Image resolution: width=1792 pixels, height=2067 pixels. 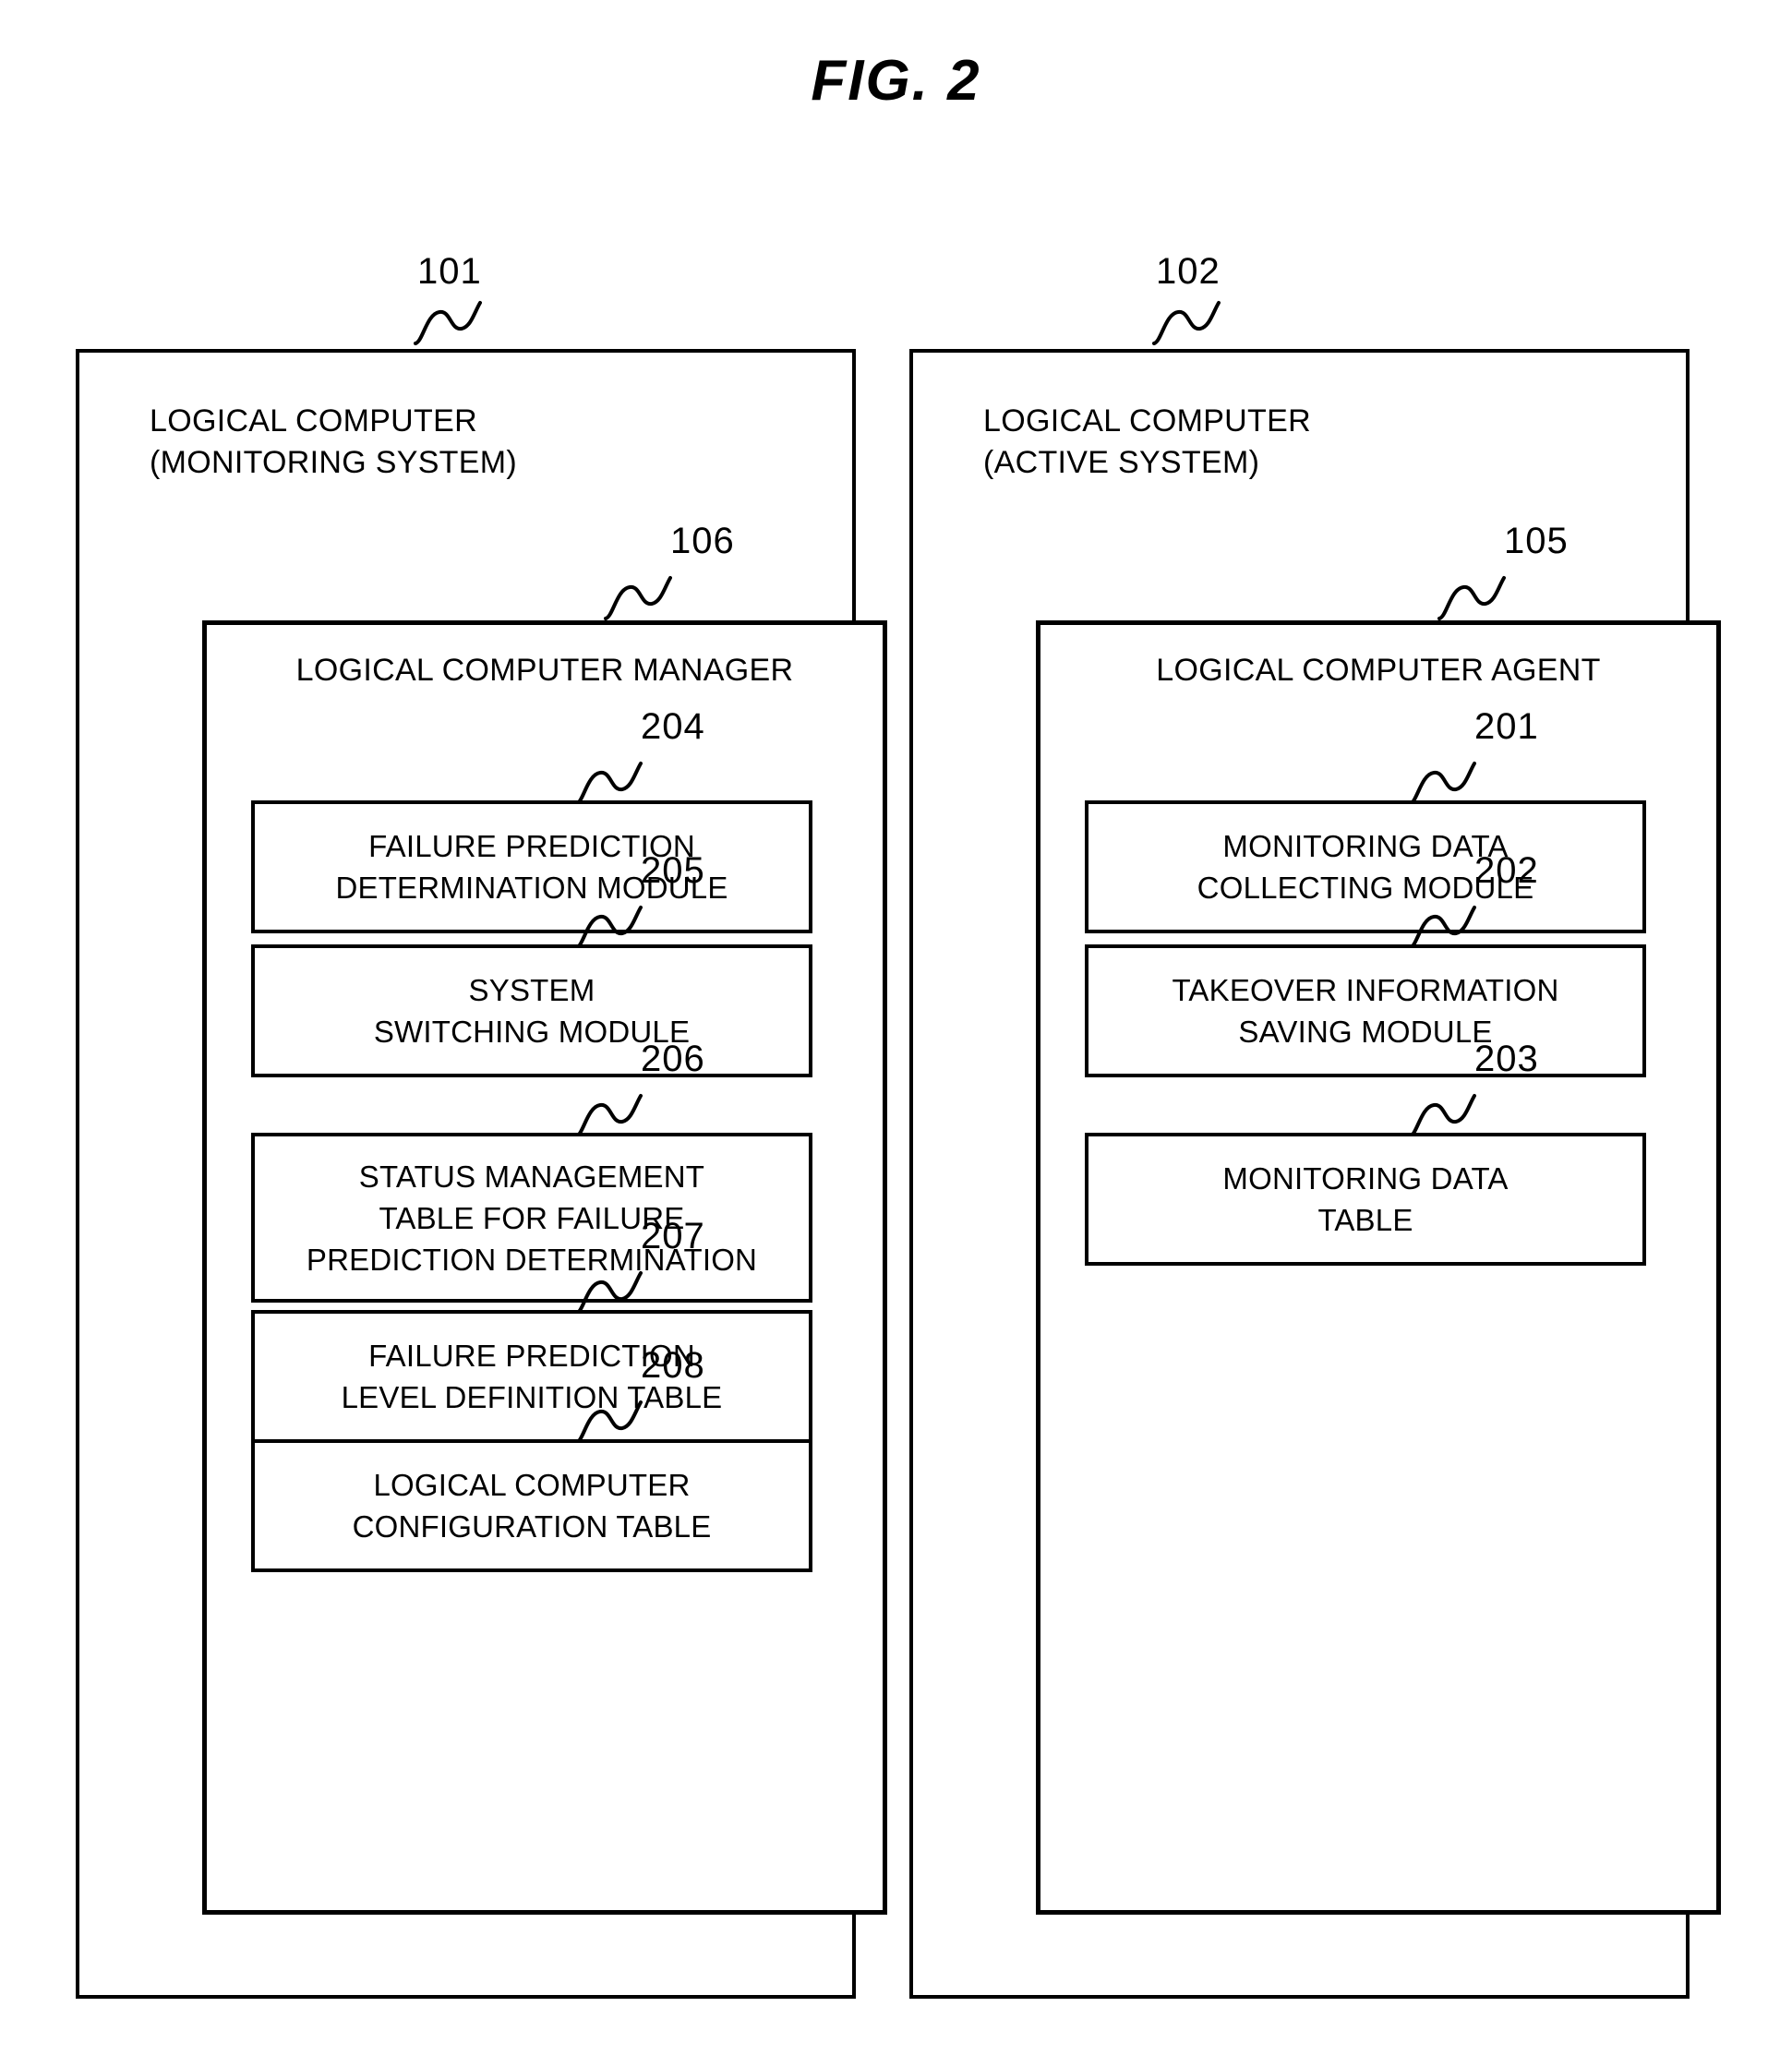 What do you see at coordinates (673, 726) in the screenshot?
I see `ref-label-204: 204` at bounding box center [673, 726].